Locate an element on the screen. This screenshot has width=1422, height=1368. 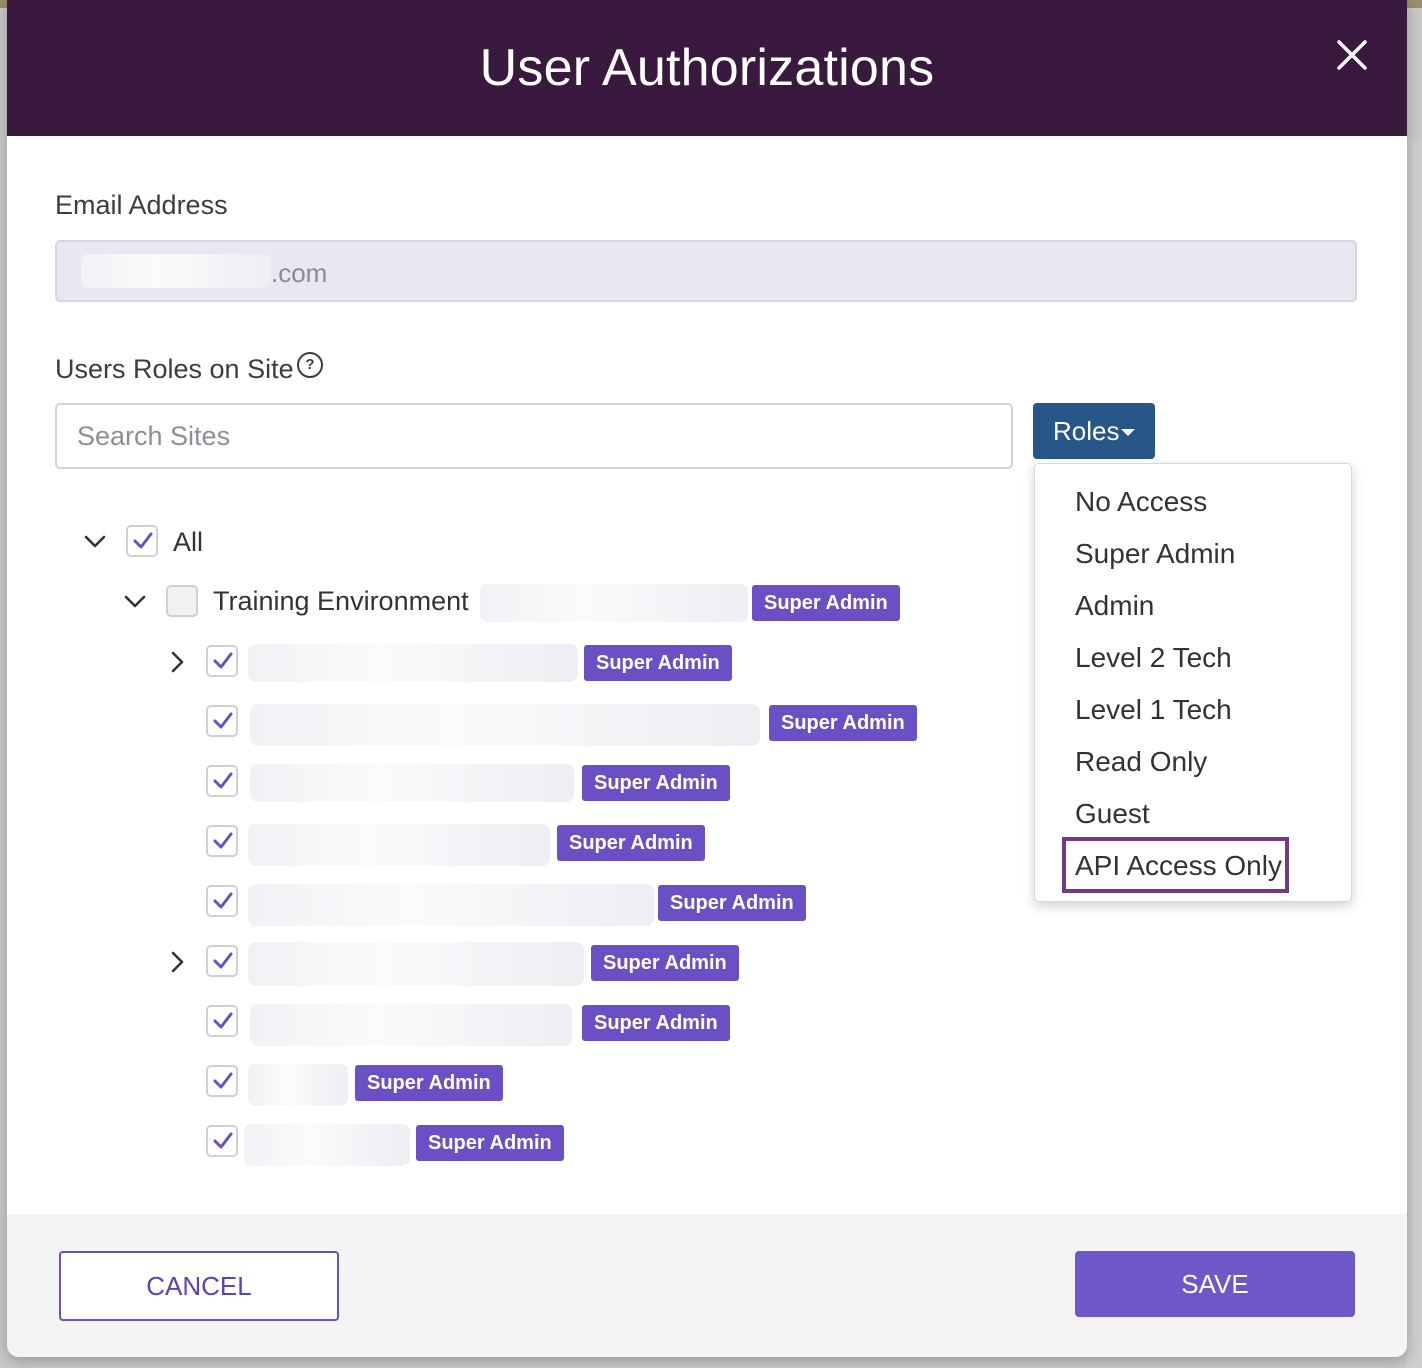
tree-row-training-environment: Training Environment Super Admin is located at coordinates (523, 602).